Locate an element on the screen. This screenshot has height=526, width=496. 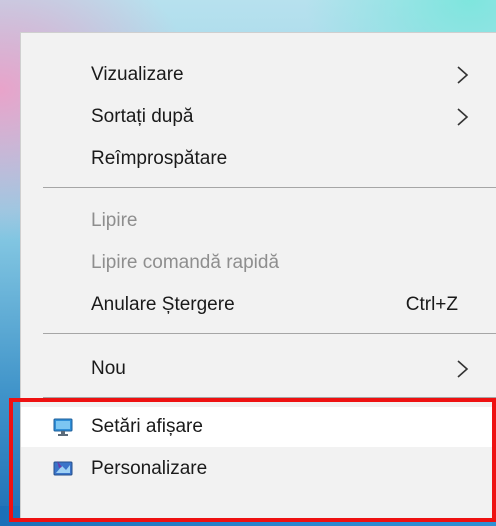
menu-item-paste-shortcut: Lipire comandă rapidă is located at coordinates (258, 263).